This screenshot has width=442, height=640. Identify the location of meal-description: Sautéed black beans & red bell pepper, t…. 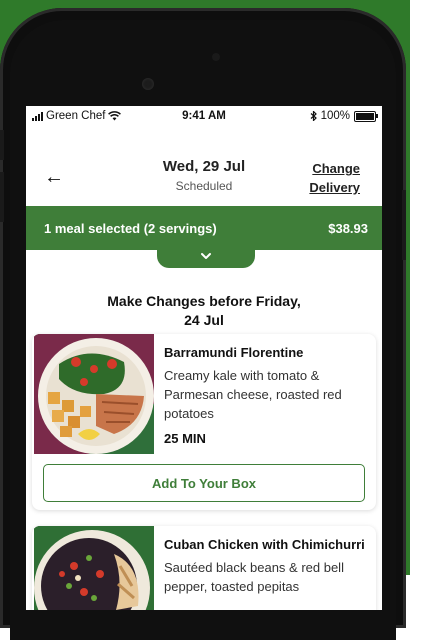
(254, 577).